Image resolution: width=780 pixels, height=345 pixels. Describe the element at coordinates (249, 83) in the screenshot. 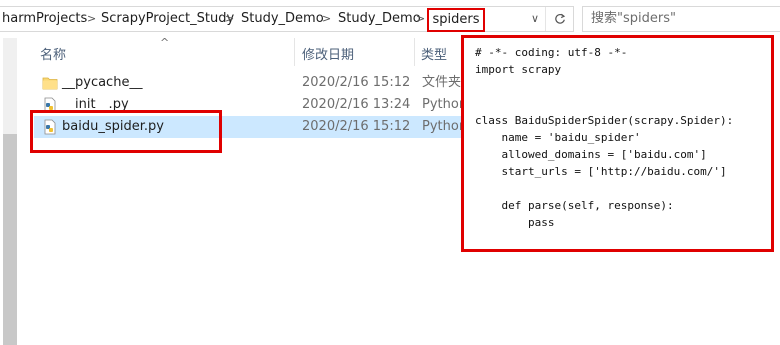

I see `file-row-pycache: __pycache__ 2020/2/16 15:12 文件夹` at that location.